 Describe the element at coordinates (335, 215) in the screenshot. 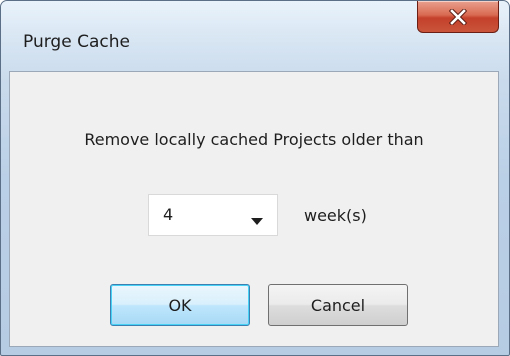

I see `unit-label: week(s)` at that location.